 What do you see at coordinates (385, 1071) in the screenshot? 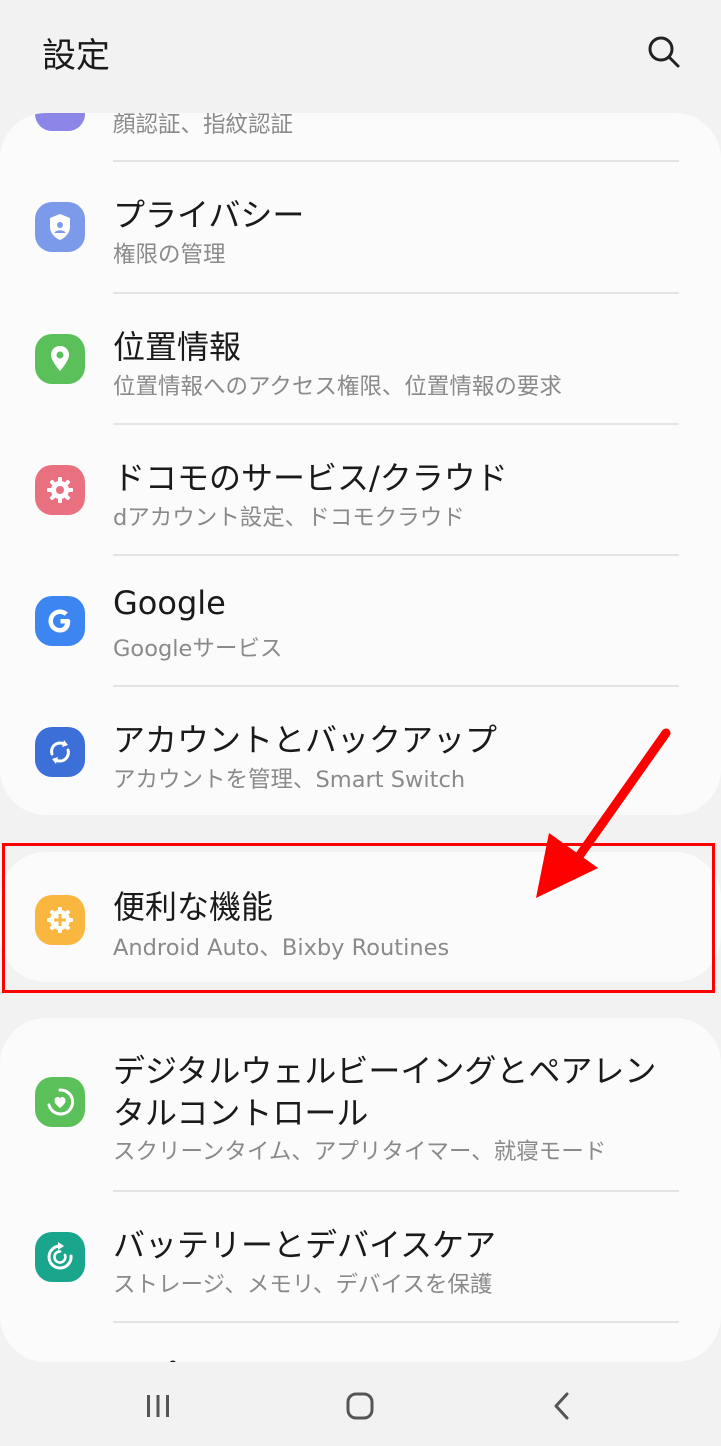
I see `list-item-title-line1: デジタルウェルビーイングとペアレン` at bounding box center [385, 1071].